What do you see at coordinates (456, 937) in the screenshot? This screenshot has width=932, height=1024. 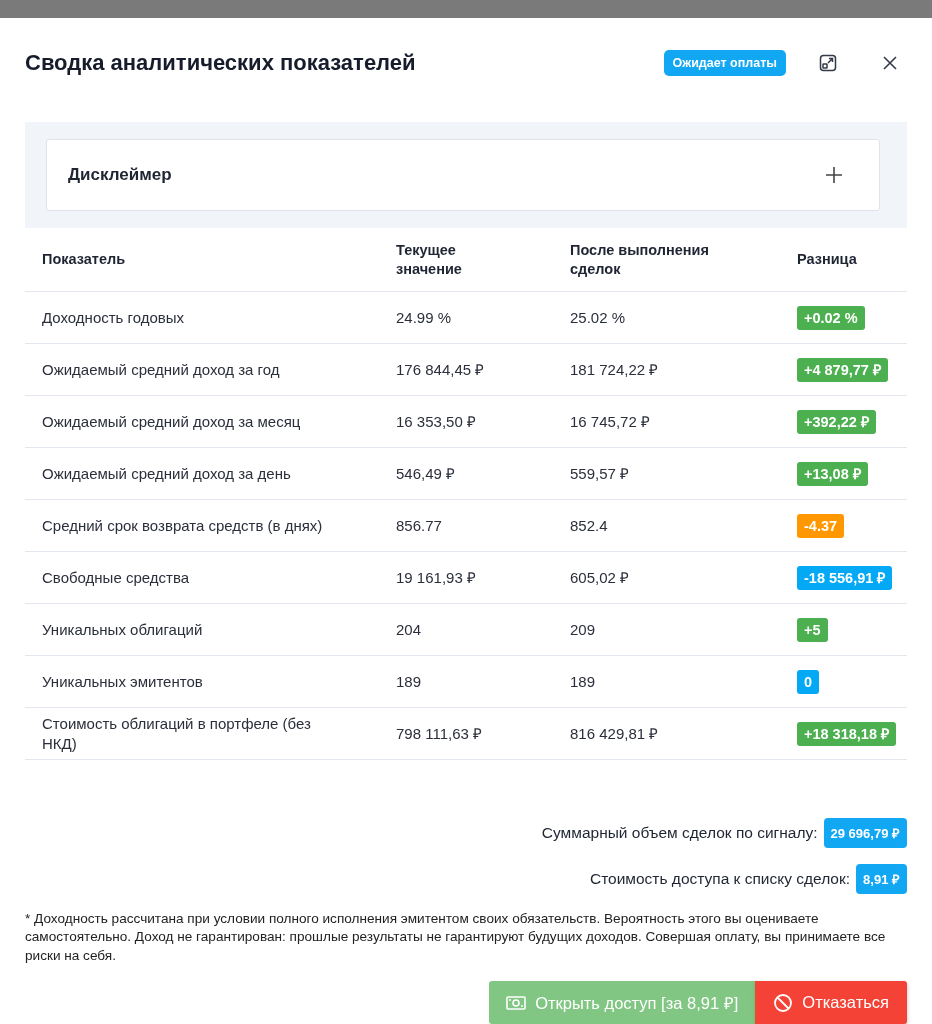 I see `footnote-text: * Доходность рассчитана при условии полного исполнения эмитентом своих обязательств. Вероятность этого вы оцениваете самостоятельно. Доход не гарантирован: прошлые результаты не гарантируют будущих доходов. Совершая оплату, вы принимаете все риски на себя.` at bounding box center [456, 937].